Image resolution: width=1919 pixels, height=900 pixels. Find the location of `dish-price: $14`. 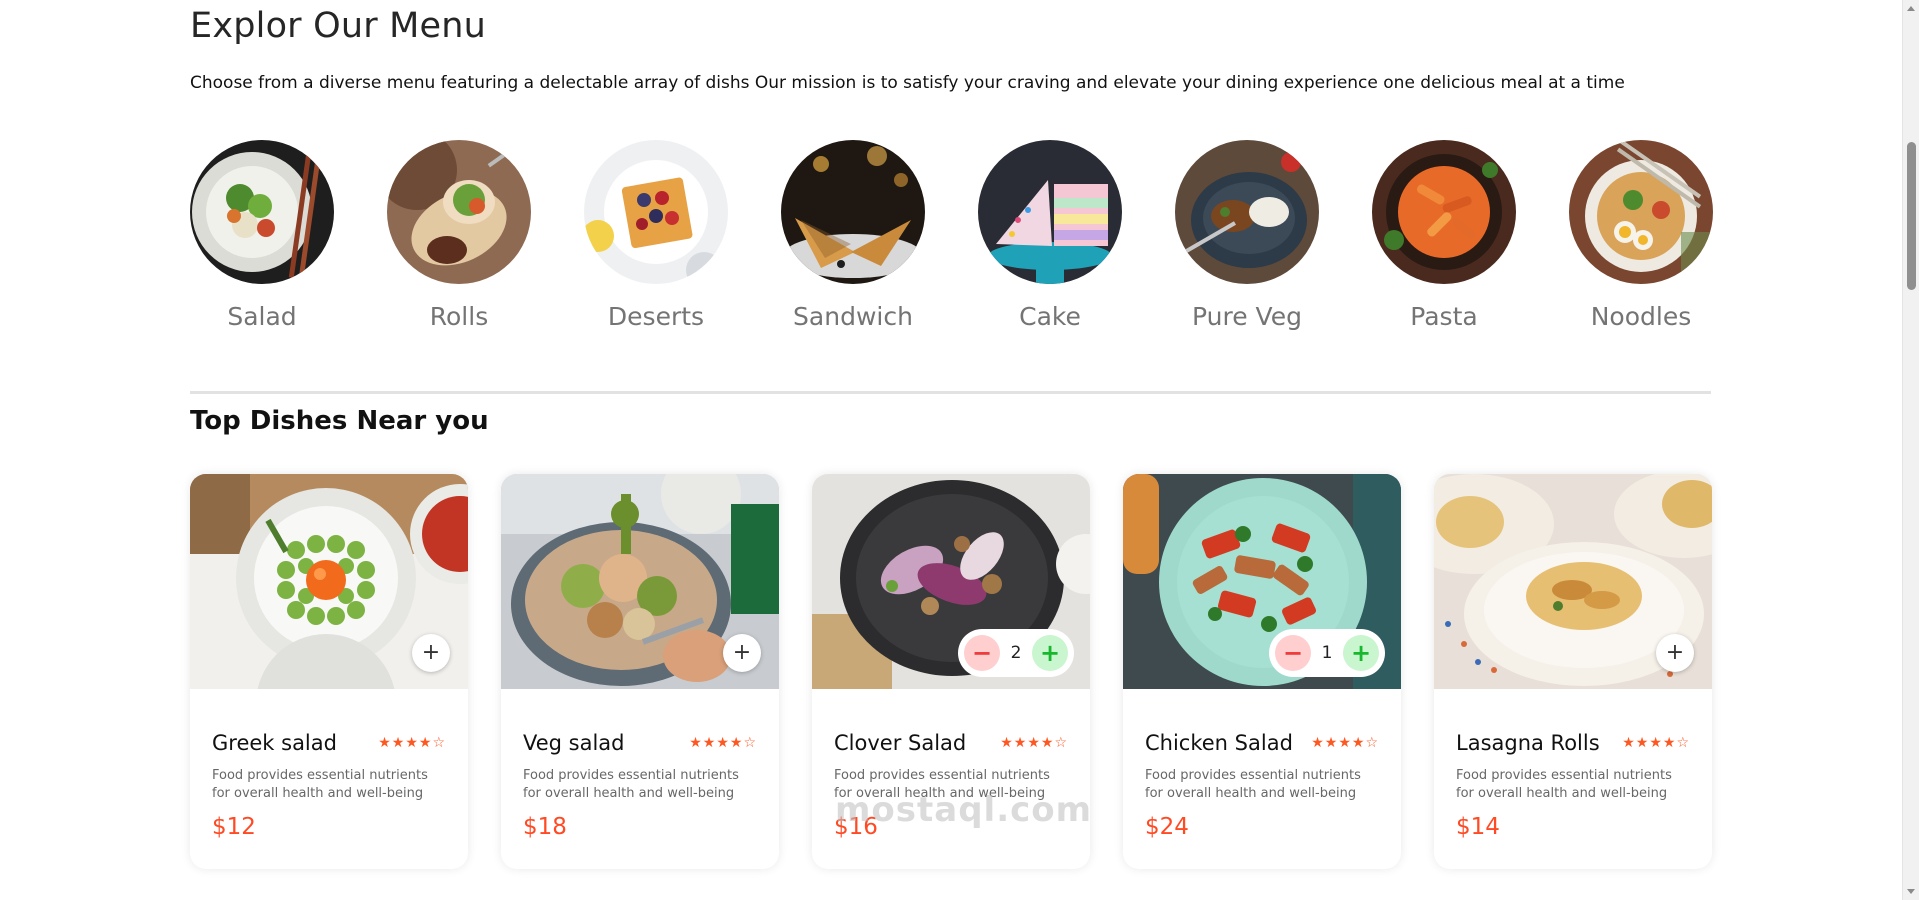

dish-price: $14 is located at coordinates (1478, 827).